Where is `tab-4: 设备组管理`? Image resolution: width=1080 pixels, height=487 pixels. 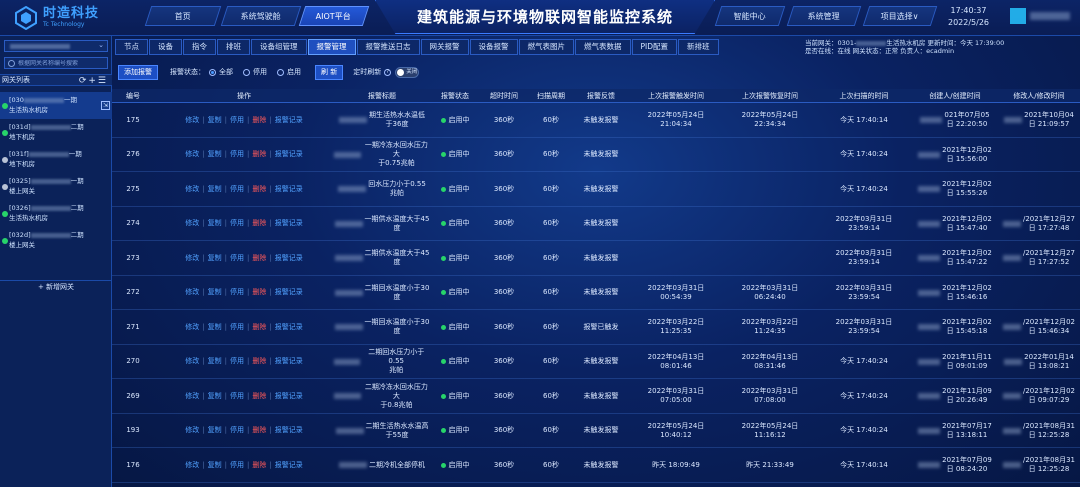 tab-4: 设备组管理 is located at coordinates (279, 47).